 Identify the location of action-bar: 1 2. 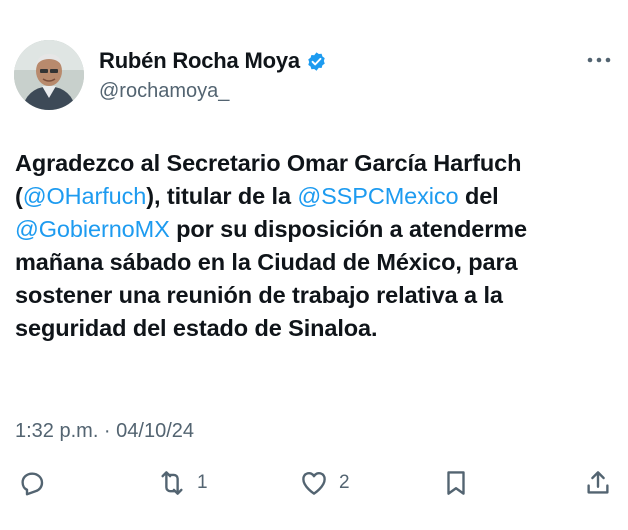
(314, 488).